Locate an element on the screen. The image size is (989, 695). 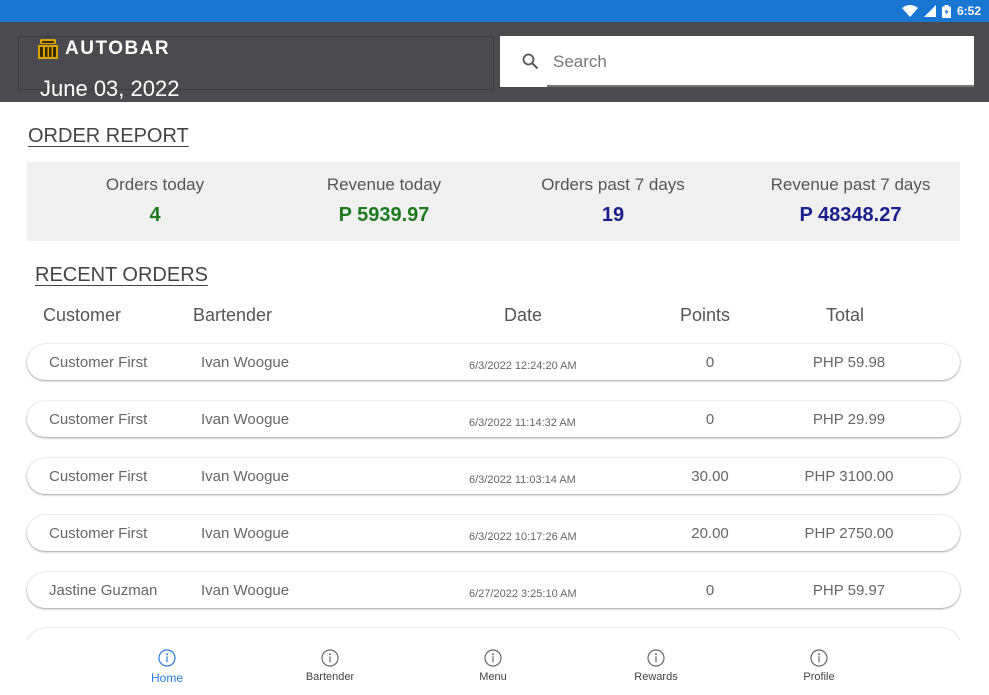
total-value: PHP 59.98 is located at coordinates (849, 362).